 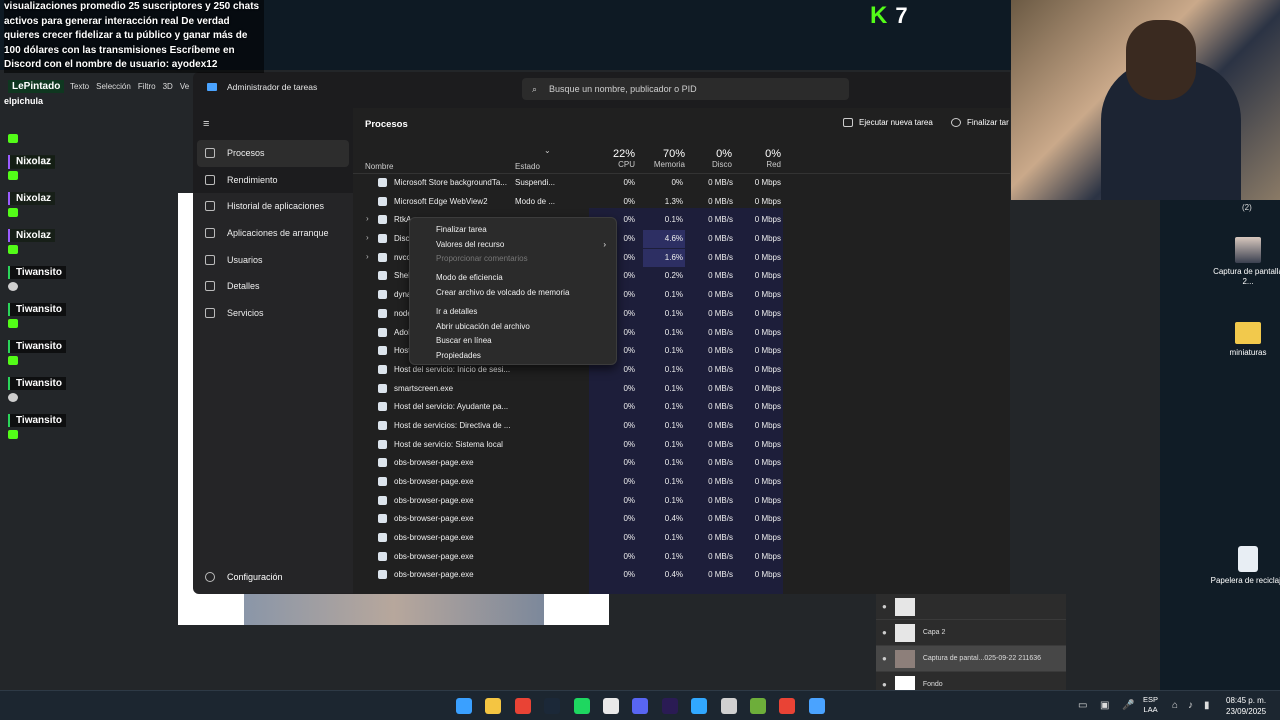 I want to click on network-icon: ⌂, so click(x=1175, y=705).